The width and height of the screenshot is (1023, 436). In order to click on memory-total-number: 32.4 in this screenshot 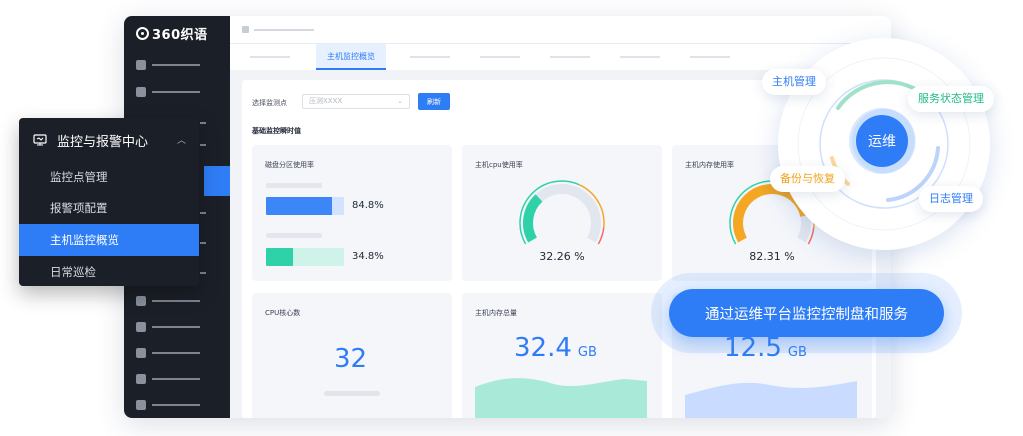, I will do `click(543, 348)`.